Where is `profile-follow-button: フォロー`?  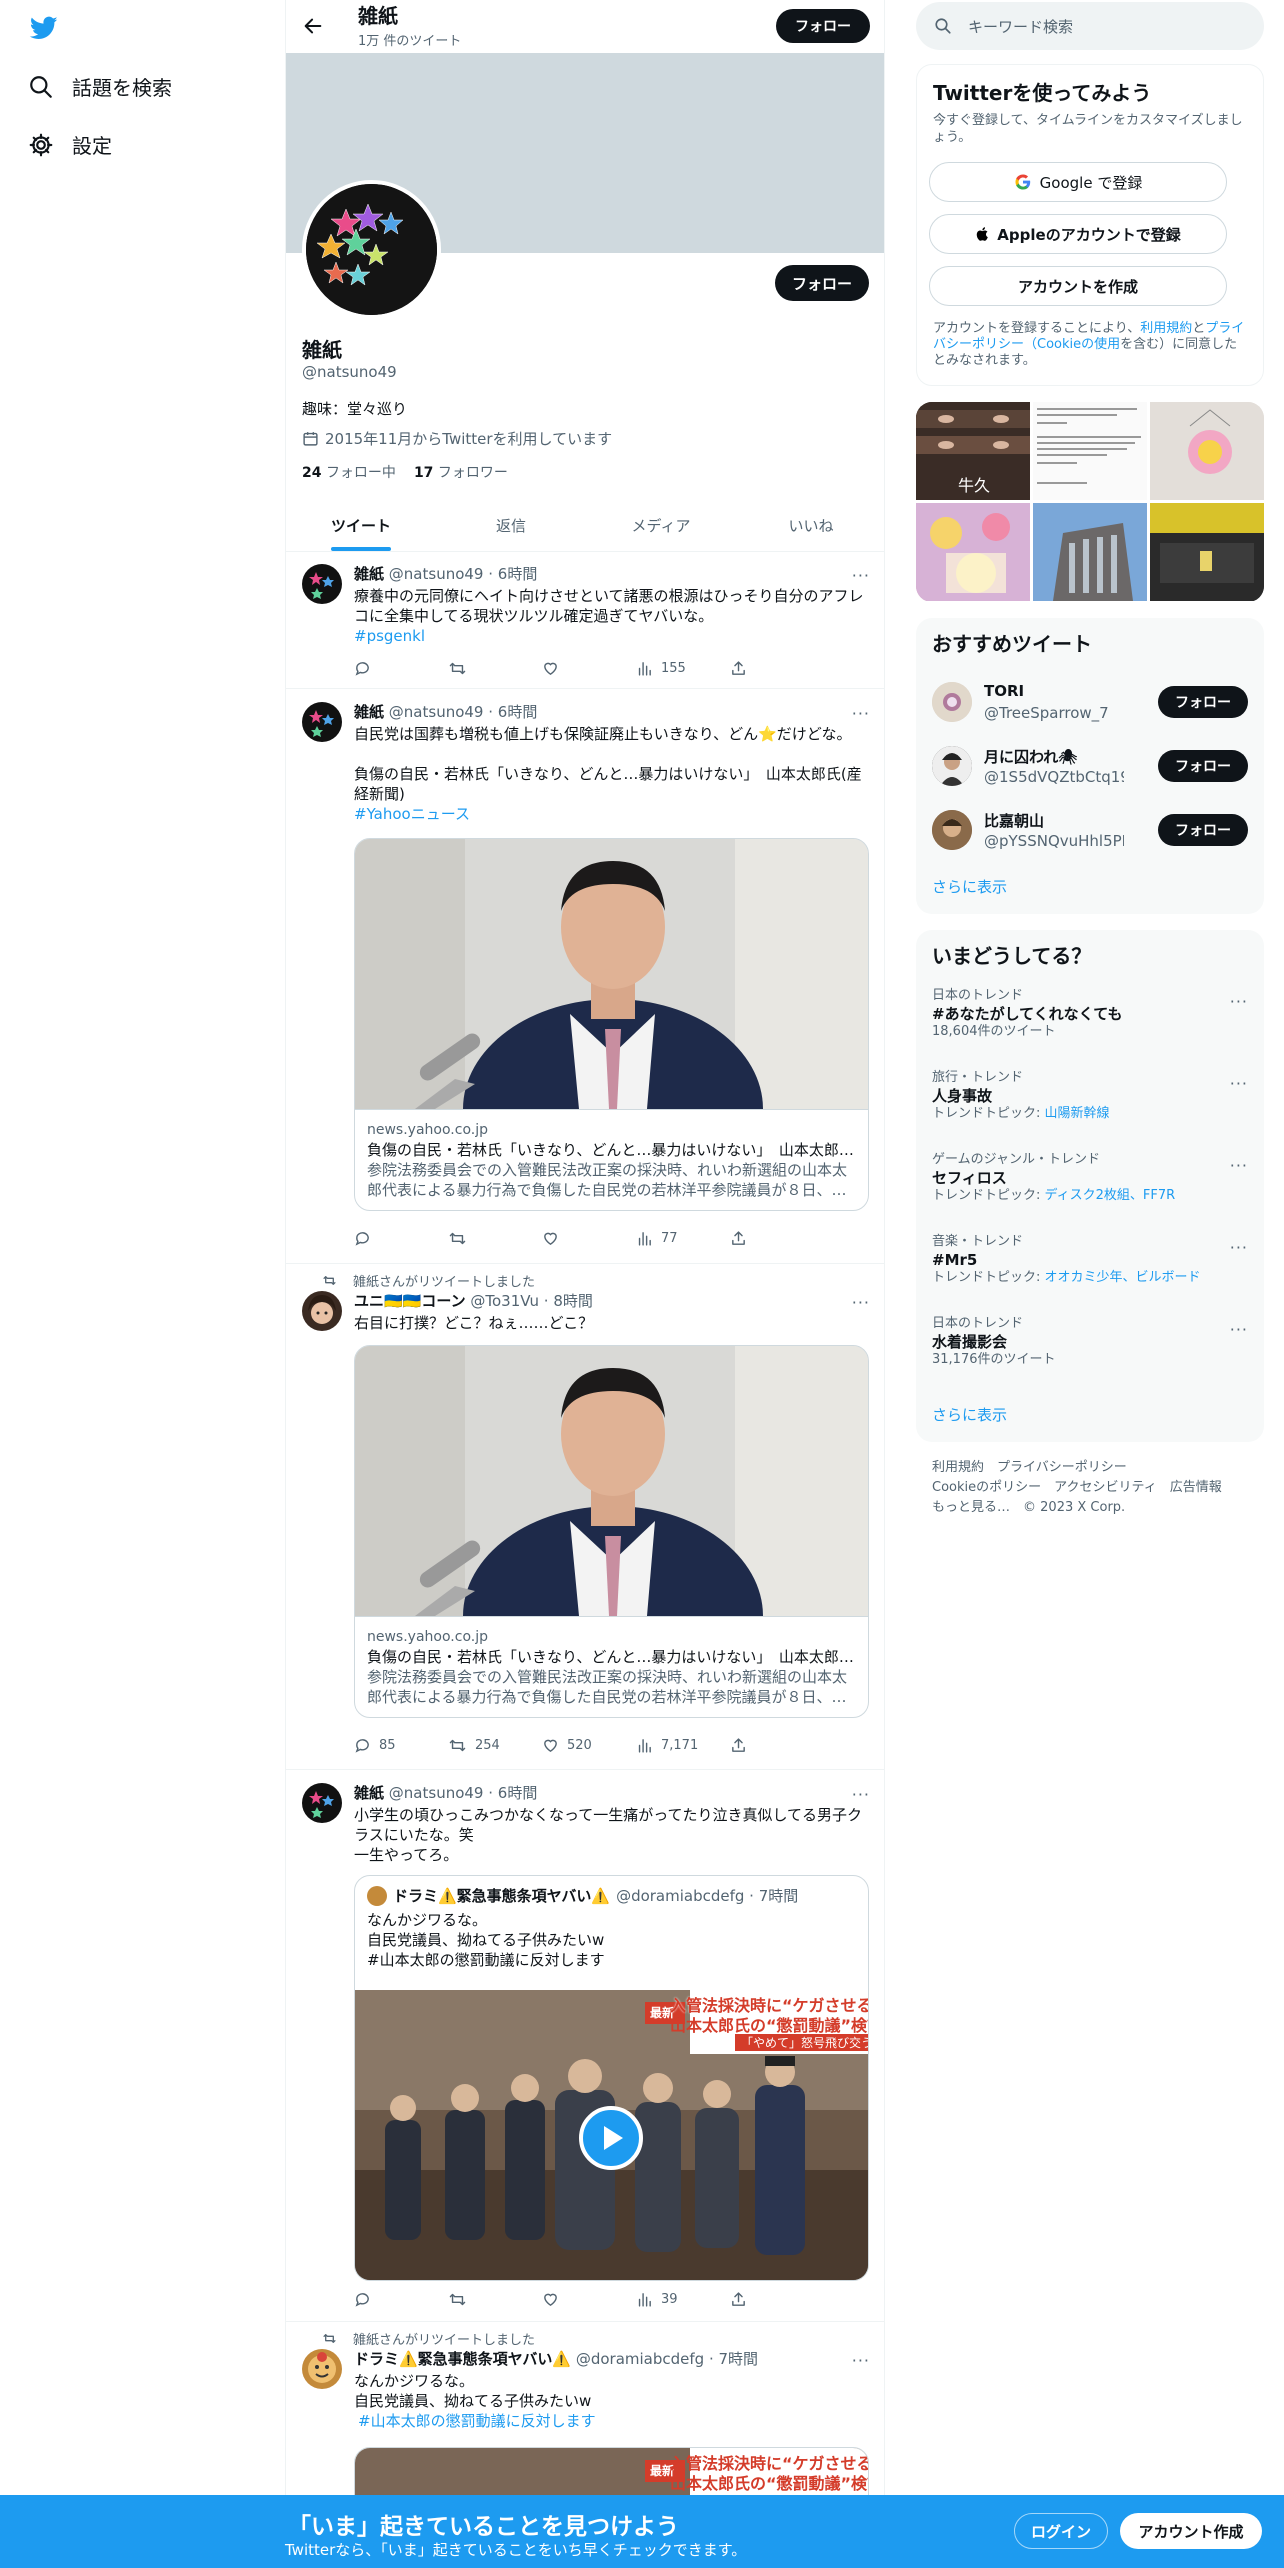 profile-follow-button: フォロー is located at coordinates (822, 283).